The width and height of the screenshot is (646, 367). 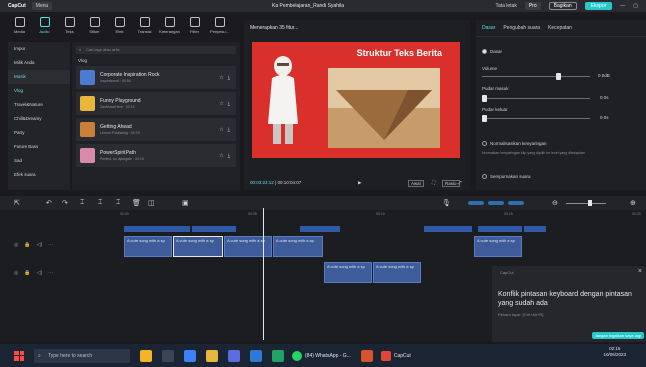 I want to click on nav-item-futurebass: Future Bass, so click(x=39, y=147).